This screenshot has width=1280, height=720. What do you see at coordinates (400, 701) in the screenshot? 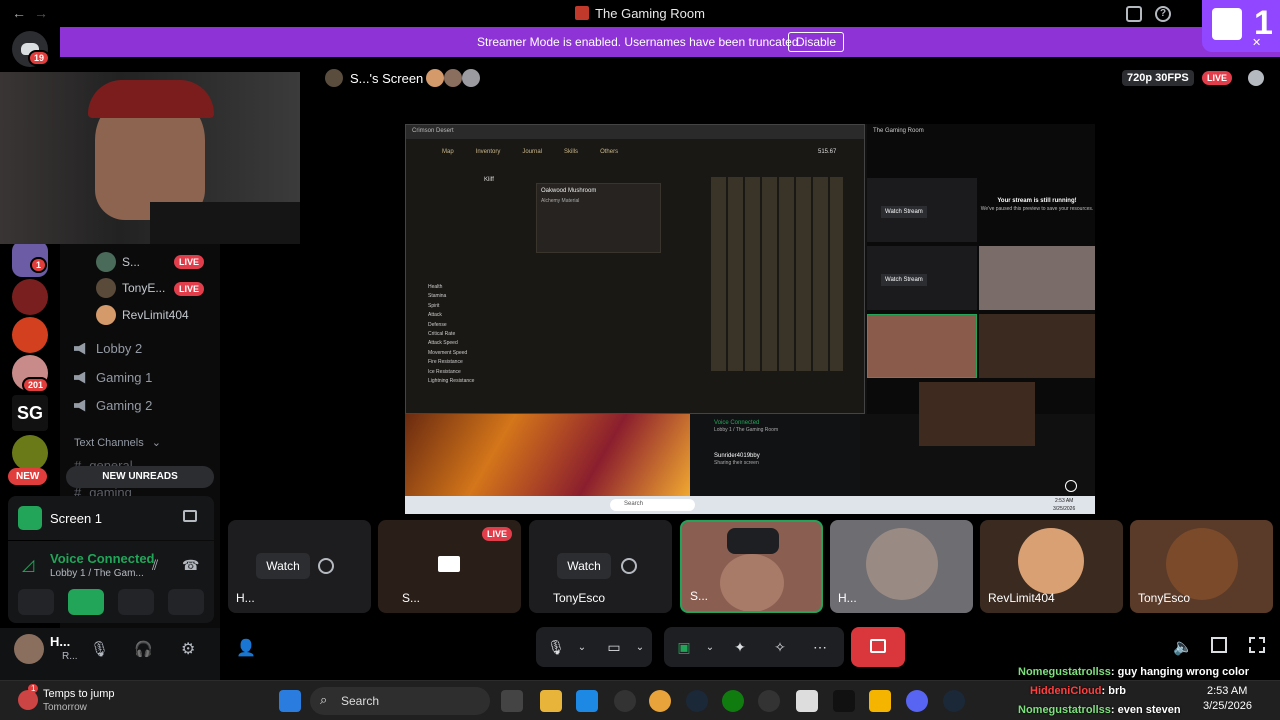
I see `taskbar-search: ⌕ Search` at bounding box center [400, 701].